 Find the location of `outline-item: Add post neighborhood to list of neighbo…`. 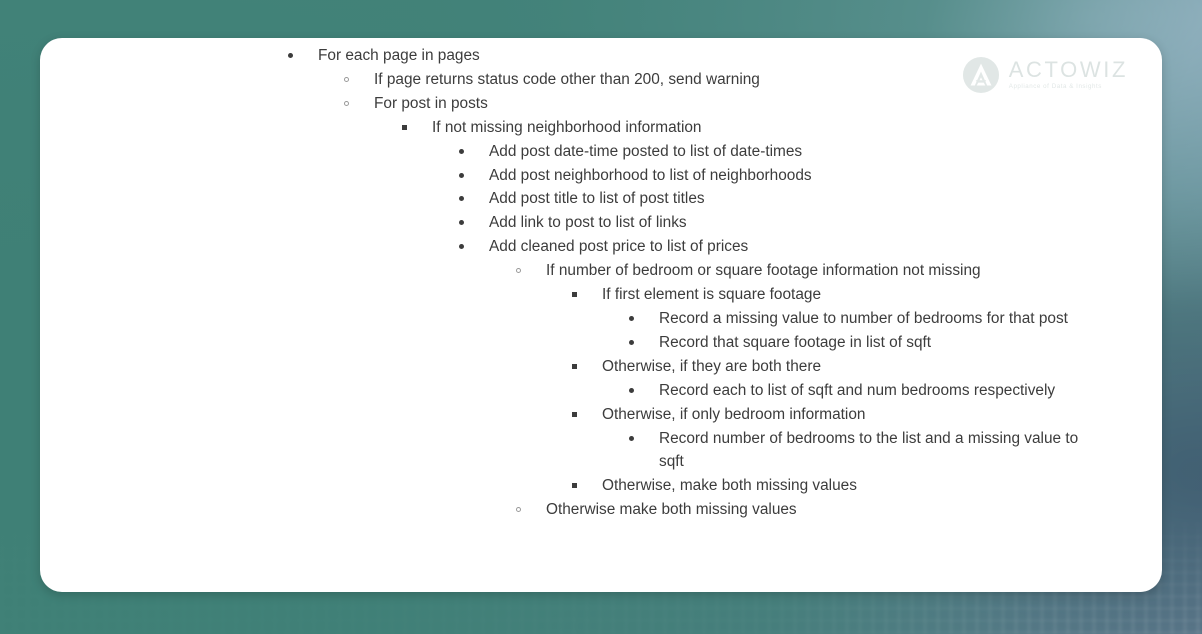

outline-item: Add post neighborhood to list of neighbo… is located at coordinates (601, 176).